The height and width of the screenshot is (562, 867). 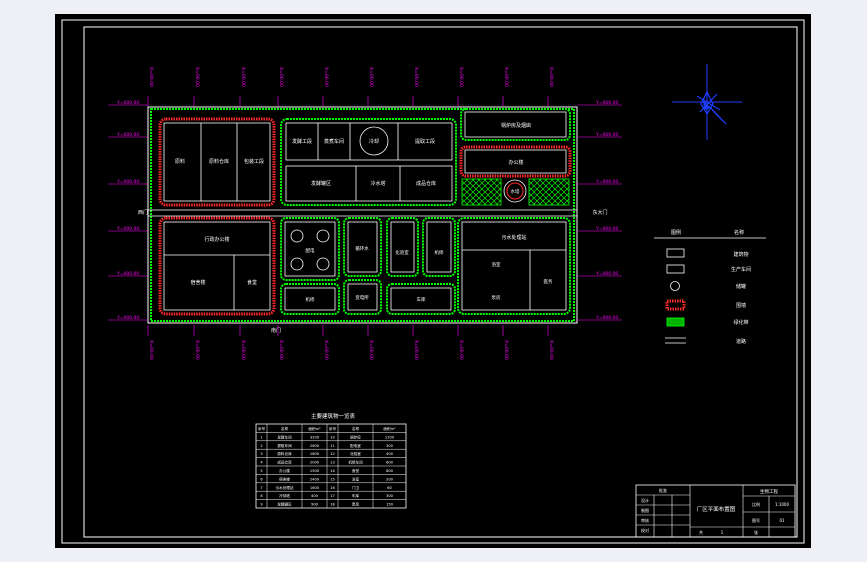 What do you see at coordinates (516, 125) in the screenshot?
I see `label-b8: 锅炉房及烟囱` at bounding box center [516, 125].